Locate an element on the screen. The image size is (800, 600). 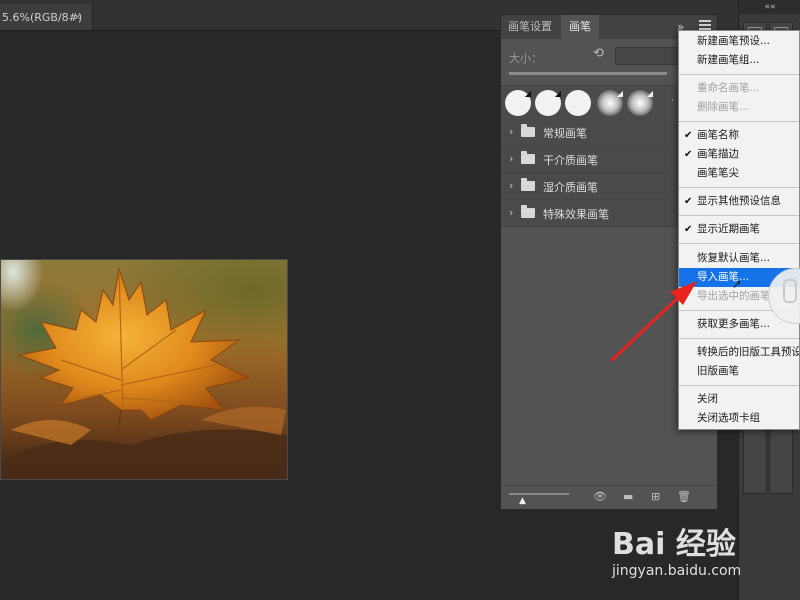
collapse-dock-icon: «« is located at coordinates (769, 7).